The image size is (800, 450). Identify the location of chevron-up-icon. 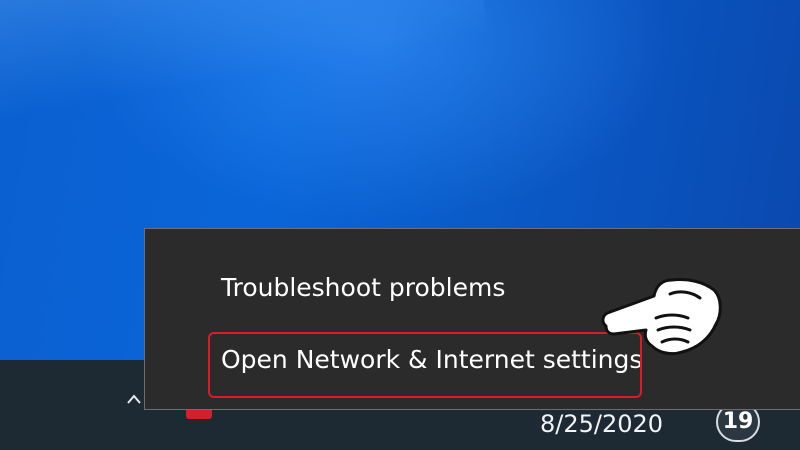
(134, 399).